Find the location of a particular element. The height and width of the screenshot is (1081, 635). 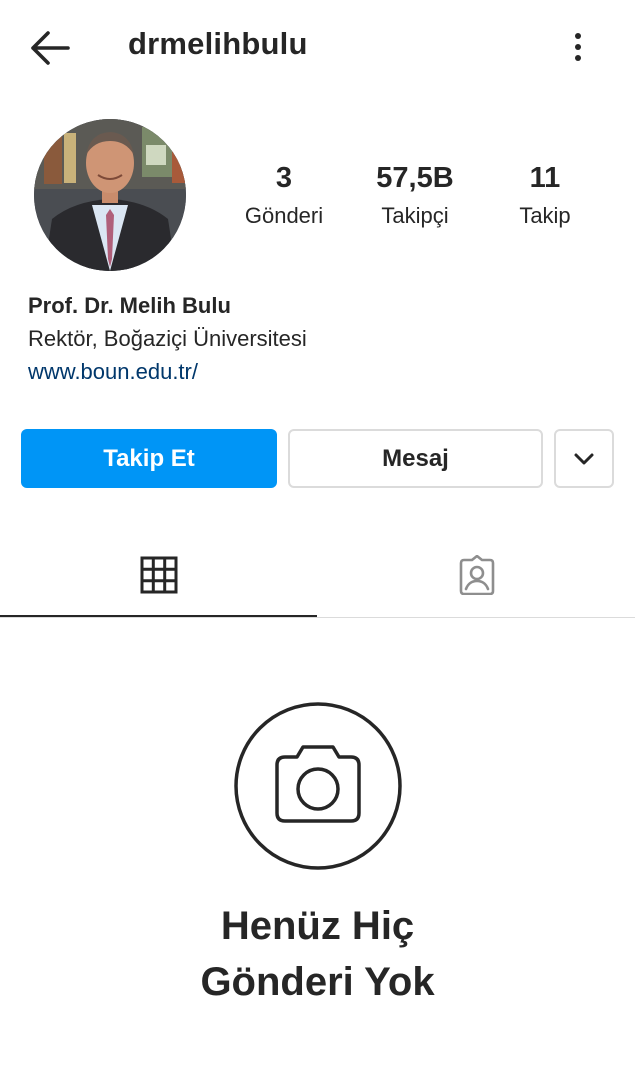

suggested-accounts-button is located at coordinates (584, 458).